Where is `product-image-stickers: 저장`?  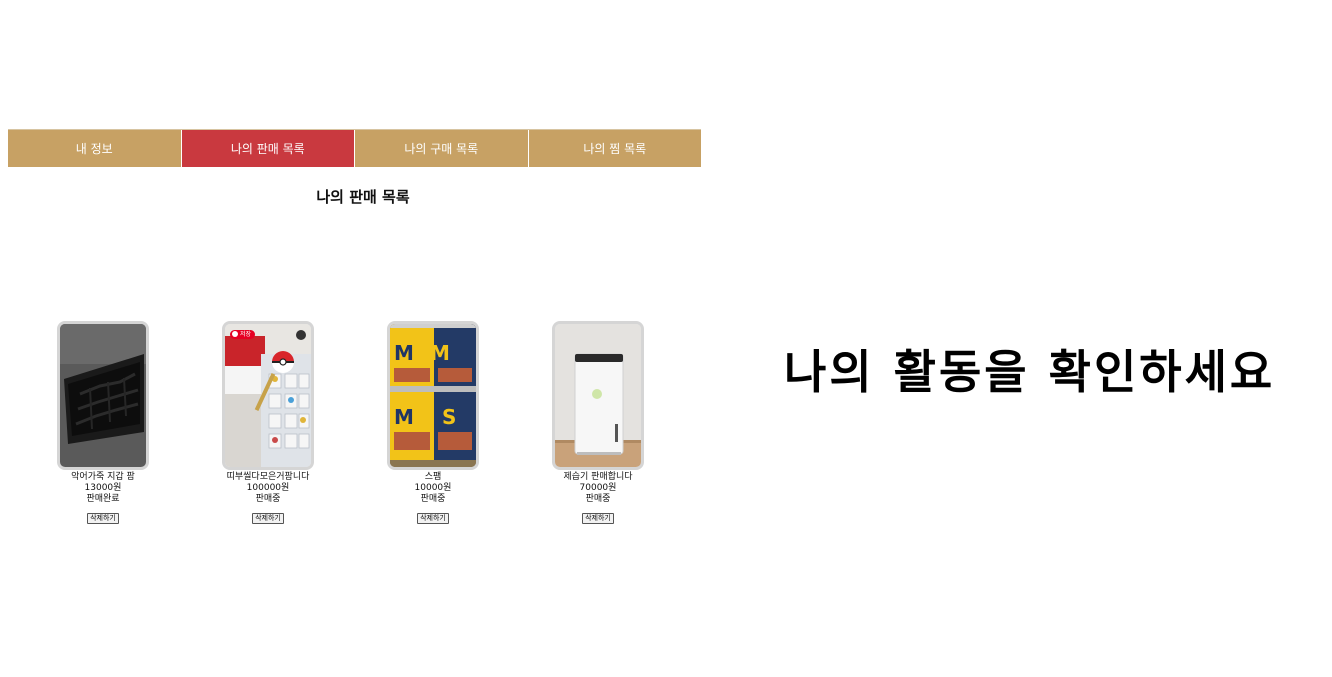 product-image-stickers: 저장 is located at coordinates (268, 395).